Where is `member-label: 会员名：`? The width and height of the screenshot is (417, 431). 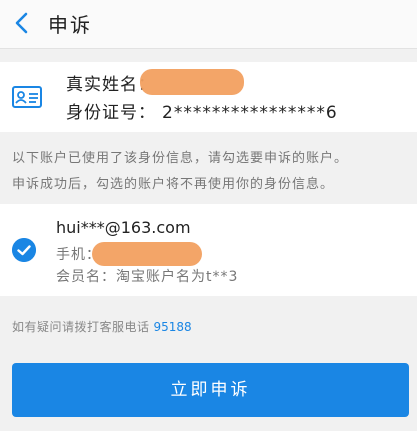
member-label: 会员名： is located at coordinates (86, 277).